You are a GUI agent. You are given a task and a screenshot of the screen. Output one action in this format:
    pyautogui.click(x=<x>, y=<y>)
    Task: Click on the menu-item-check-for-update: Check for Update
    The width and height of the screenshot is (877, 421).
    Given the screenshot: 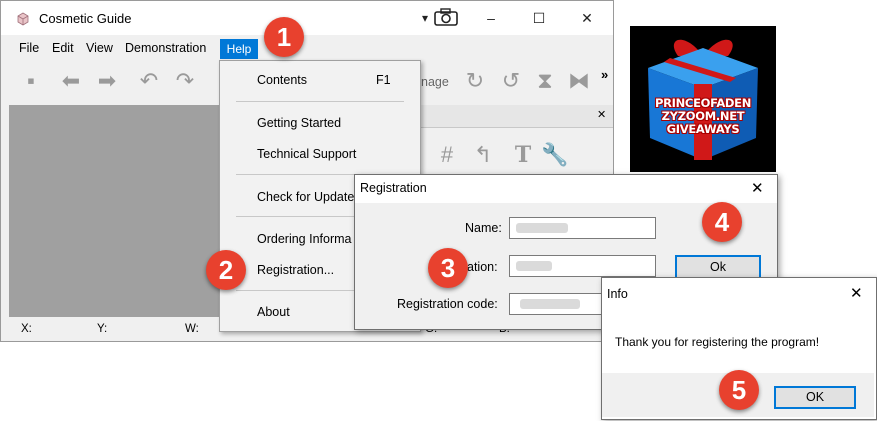 What is the action you would take?
    pyautogui.click(x=305, y=197)
    